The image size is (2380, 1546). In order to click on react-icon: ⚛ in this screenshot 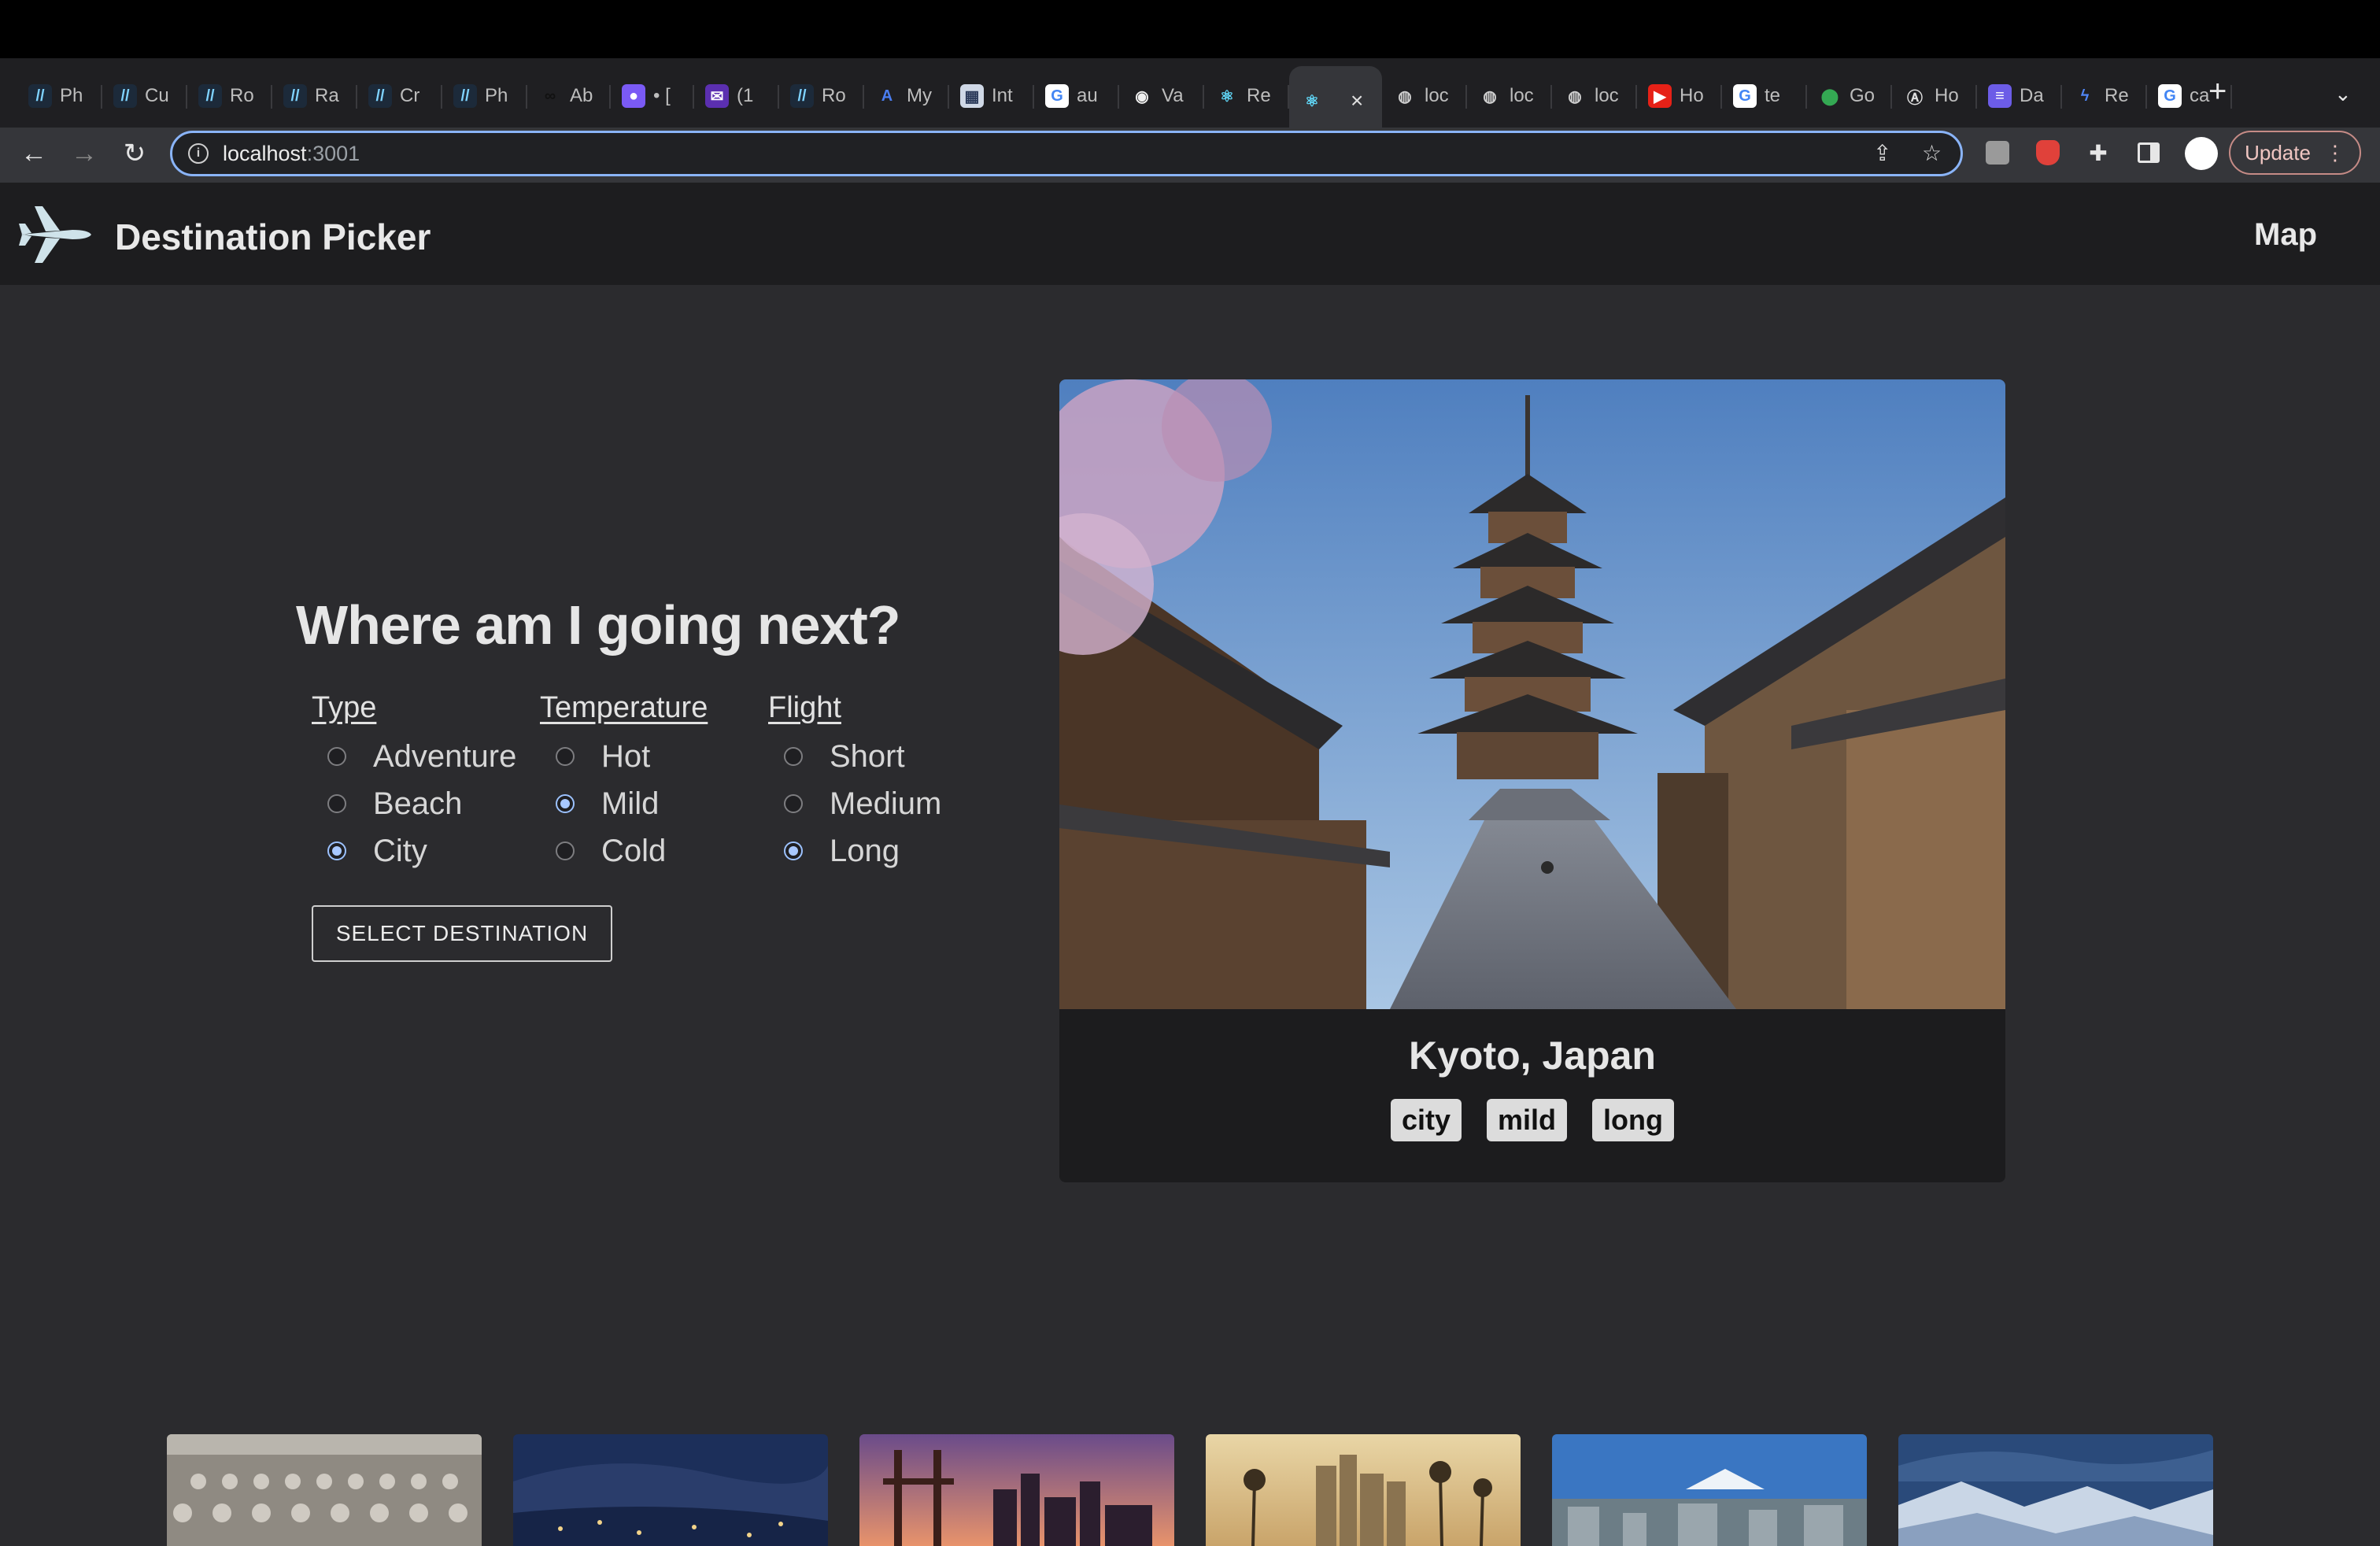, I will do `click(1312, 101)`.